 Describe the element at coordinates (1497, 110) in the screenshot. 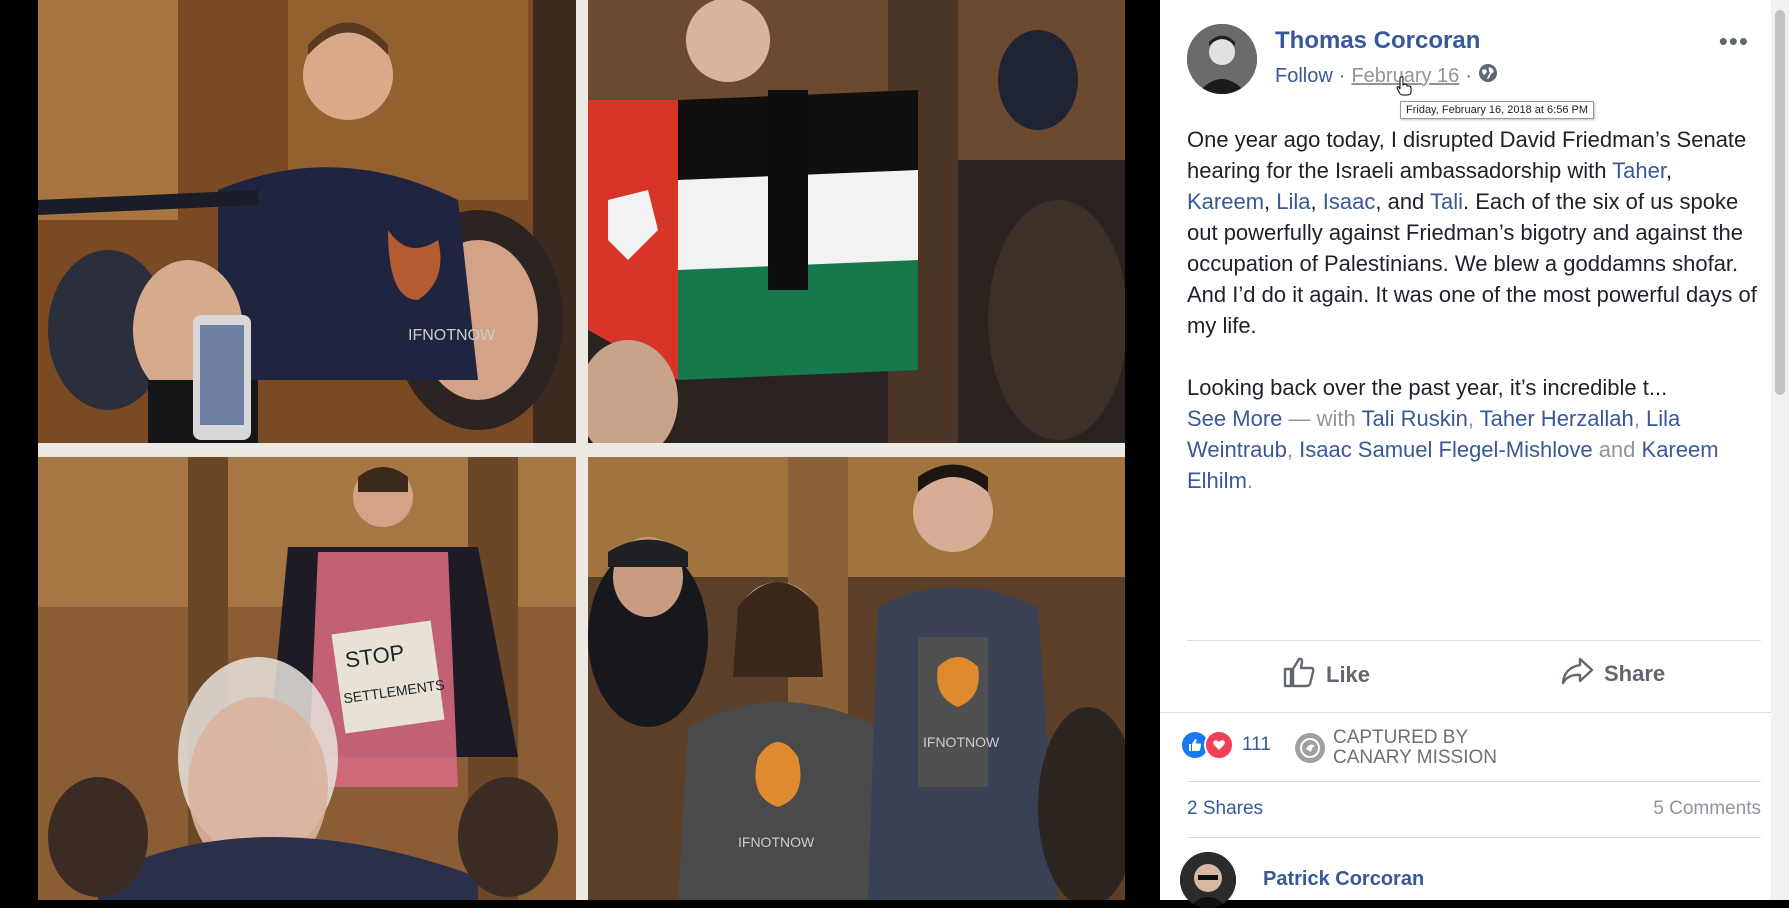

I see `date-tooltip: Friday, February 16, 2018 at 6:56 PM` at that location.